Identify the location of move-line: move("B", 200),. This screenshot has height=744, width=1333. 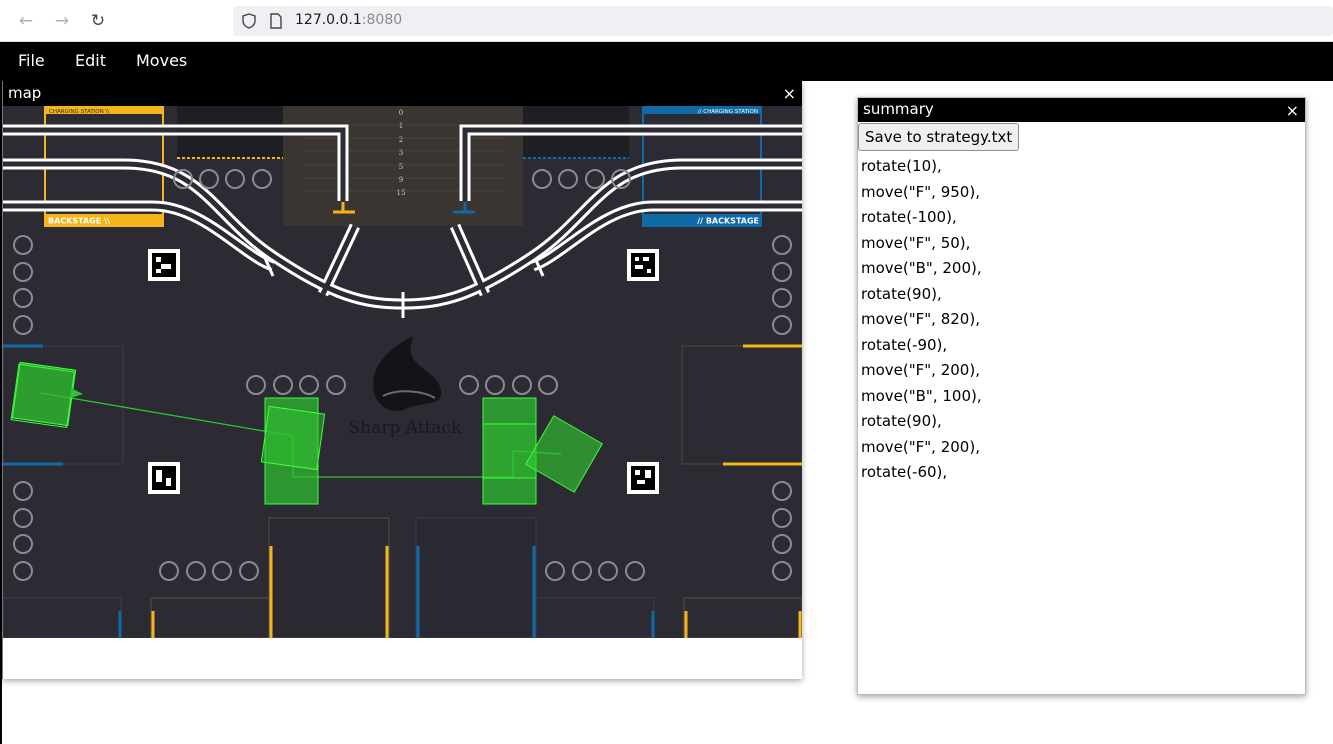
(921, 268).